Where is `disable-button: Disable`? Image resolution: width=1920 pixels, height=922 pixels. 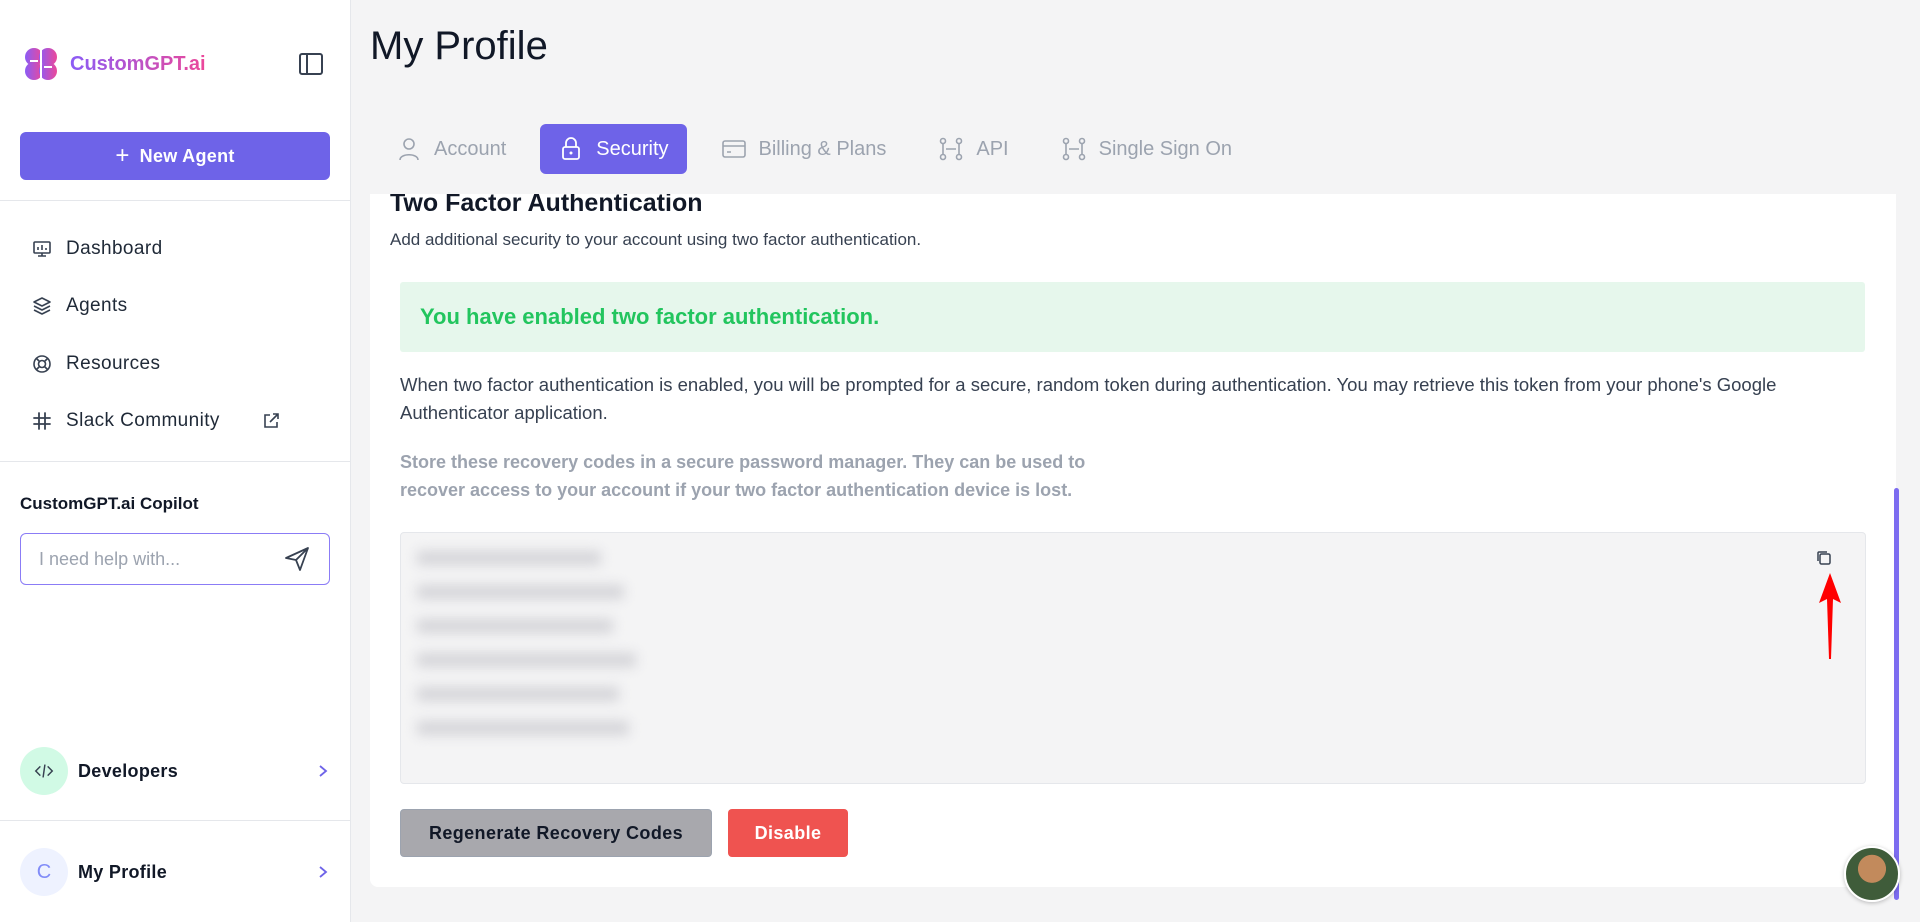 disable-button: Disable is located at coordinates (788, 833).